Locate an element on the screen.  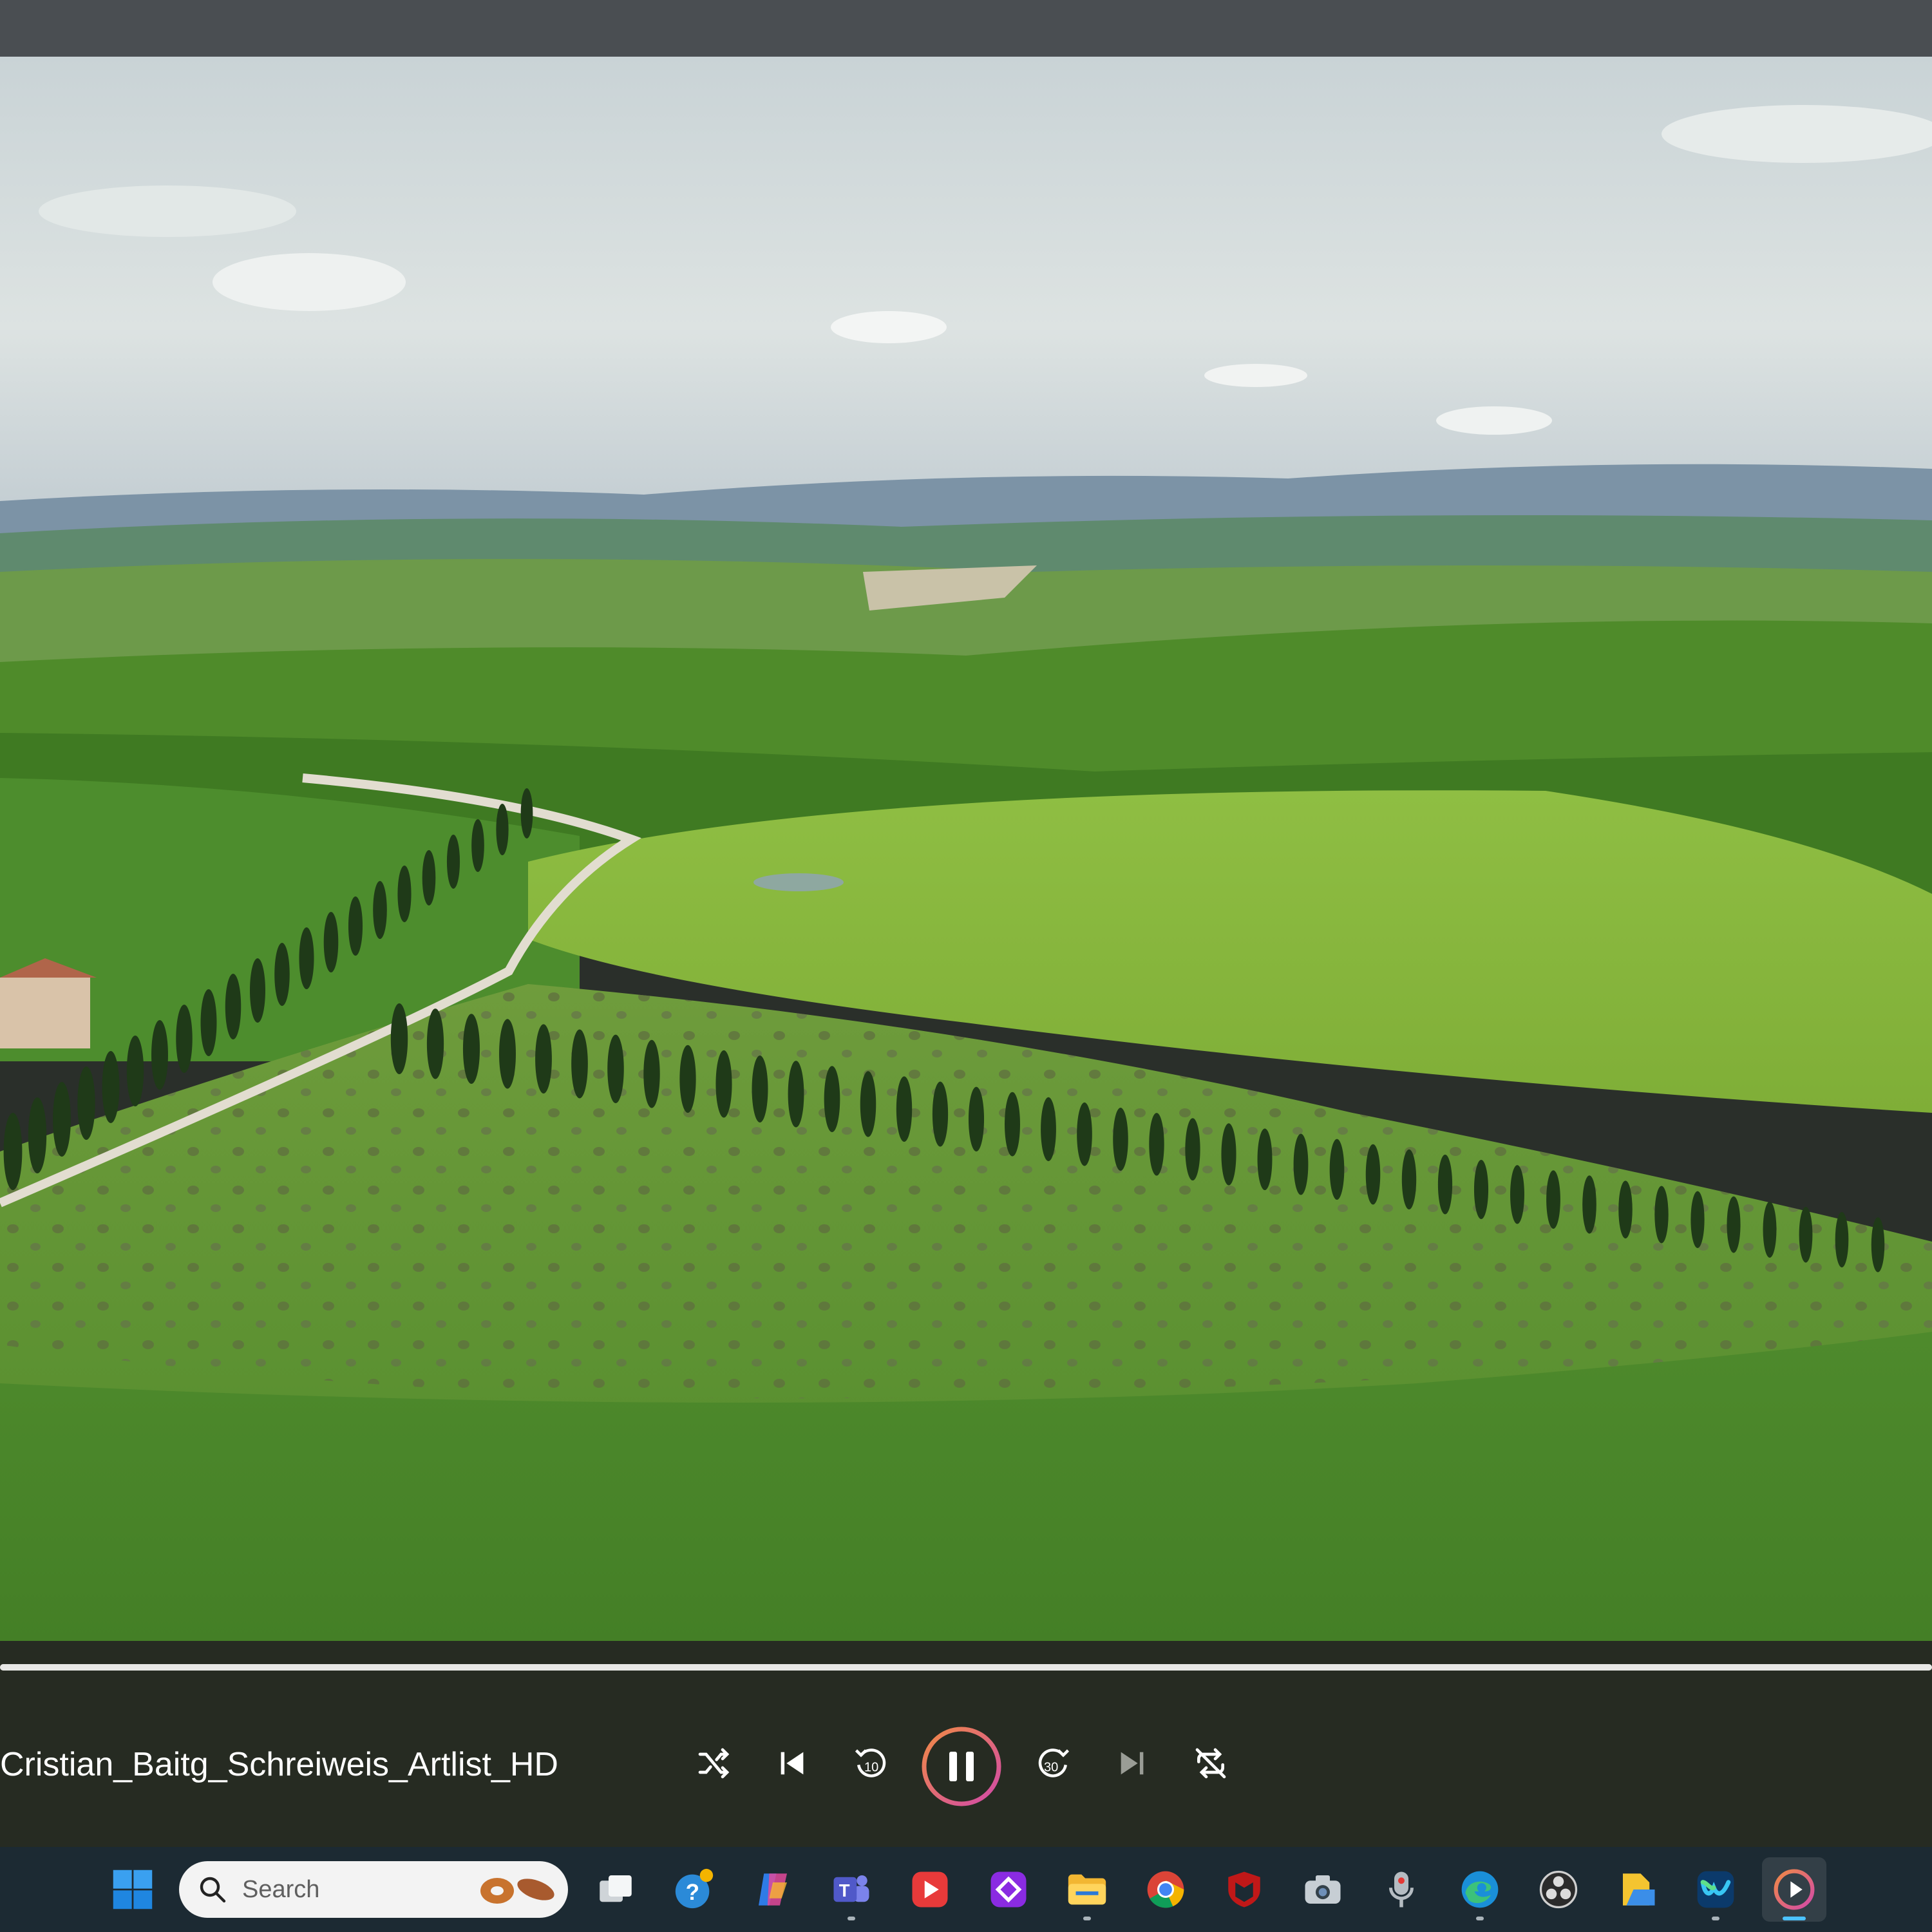
repeat-button is located at coordinates (1211, 1763).